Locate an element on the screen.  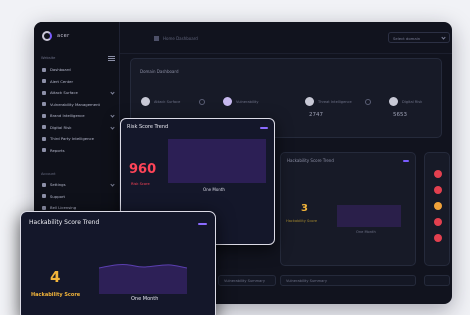
hackability-score-value: 4 is located at coordinates (55, 277).